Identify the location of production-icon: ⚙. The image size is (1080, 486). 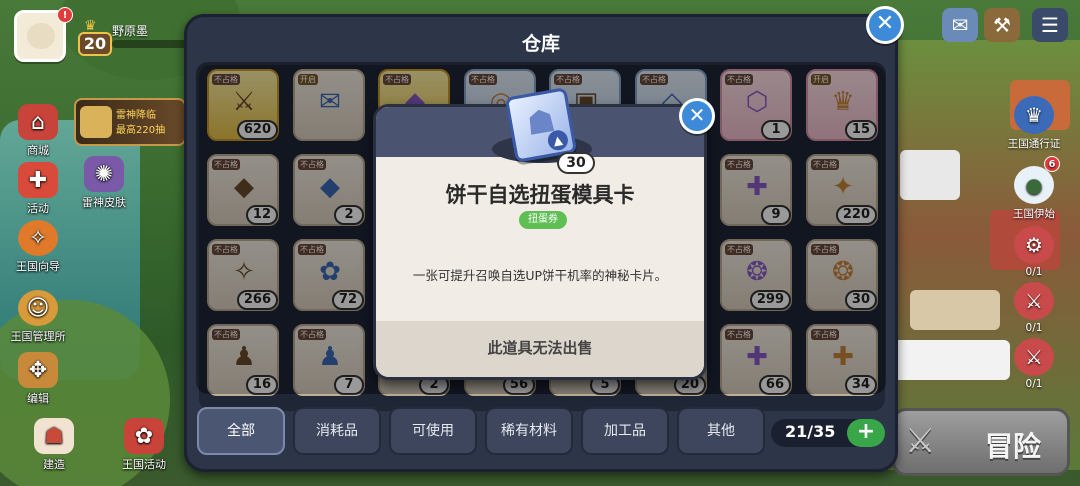
(1034, 245).